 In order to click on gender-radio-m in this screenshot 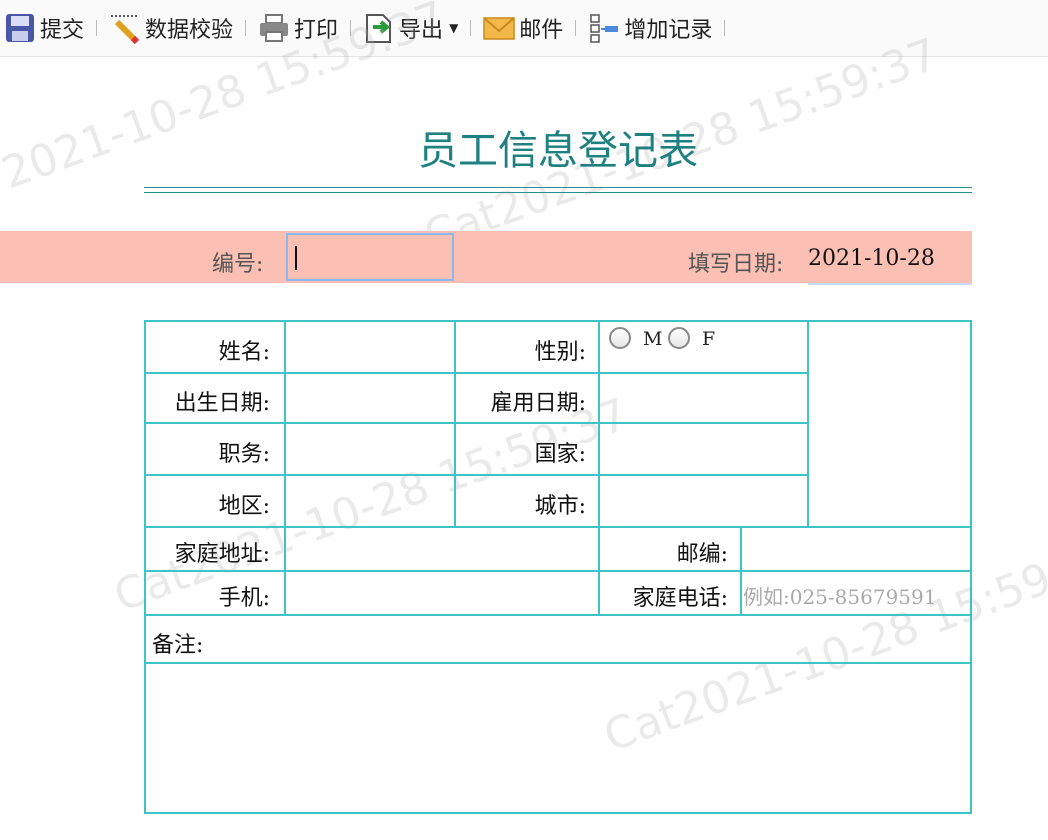, I will do `click(620, 338)`.